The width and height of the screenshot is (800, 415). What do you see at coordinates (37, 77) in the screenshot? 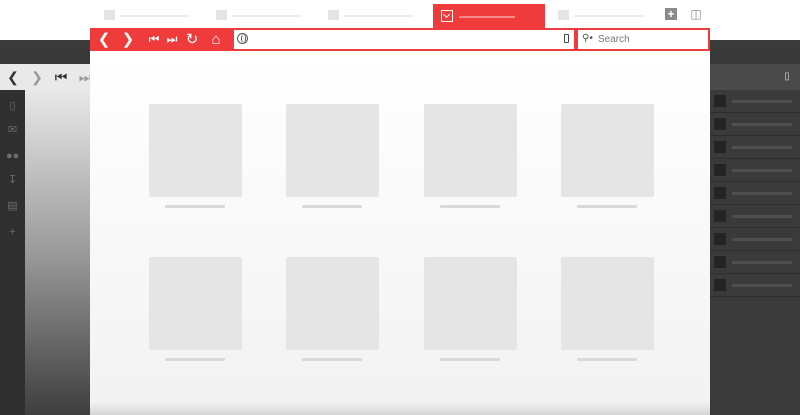
I see `background-forward-icon: ❯` at bounding box center [37, 77].